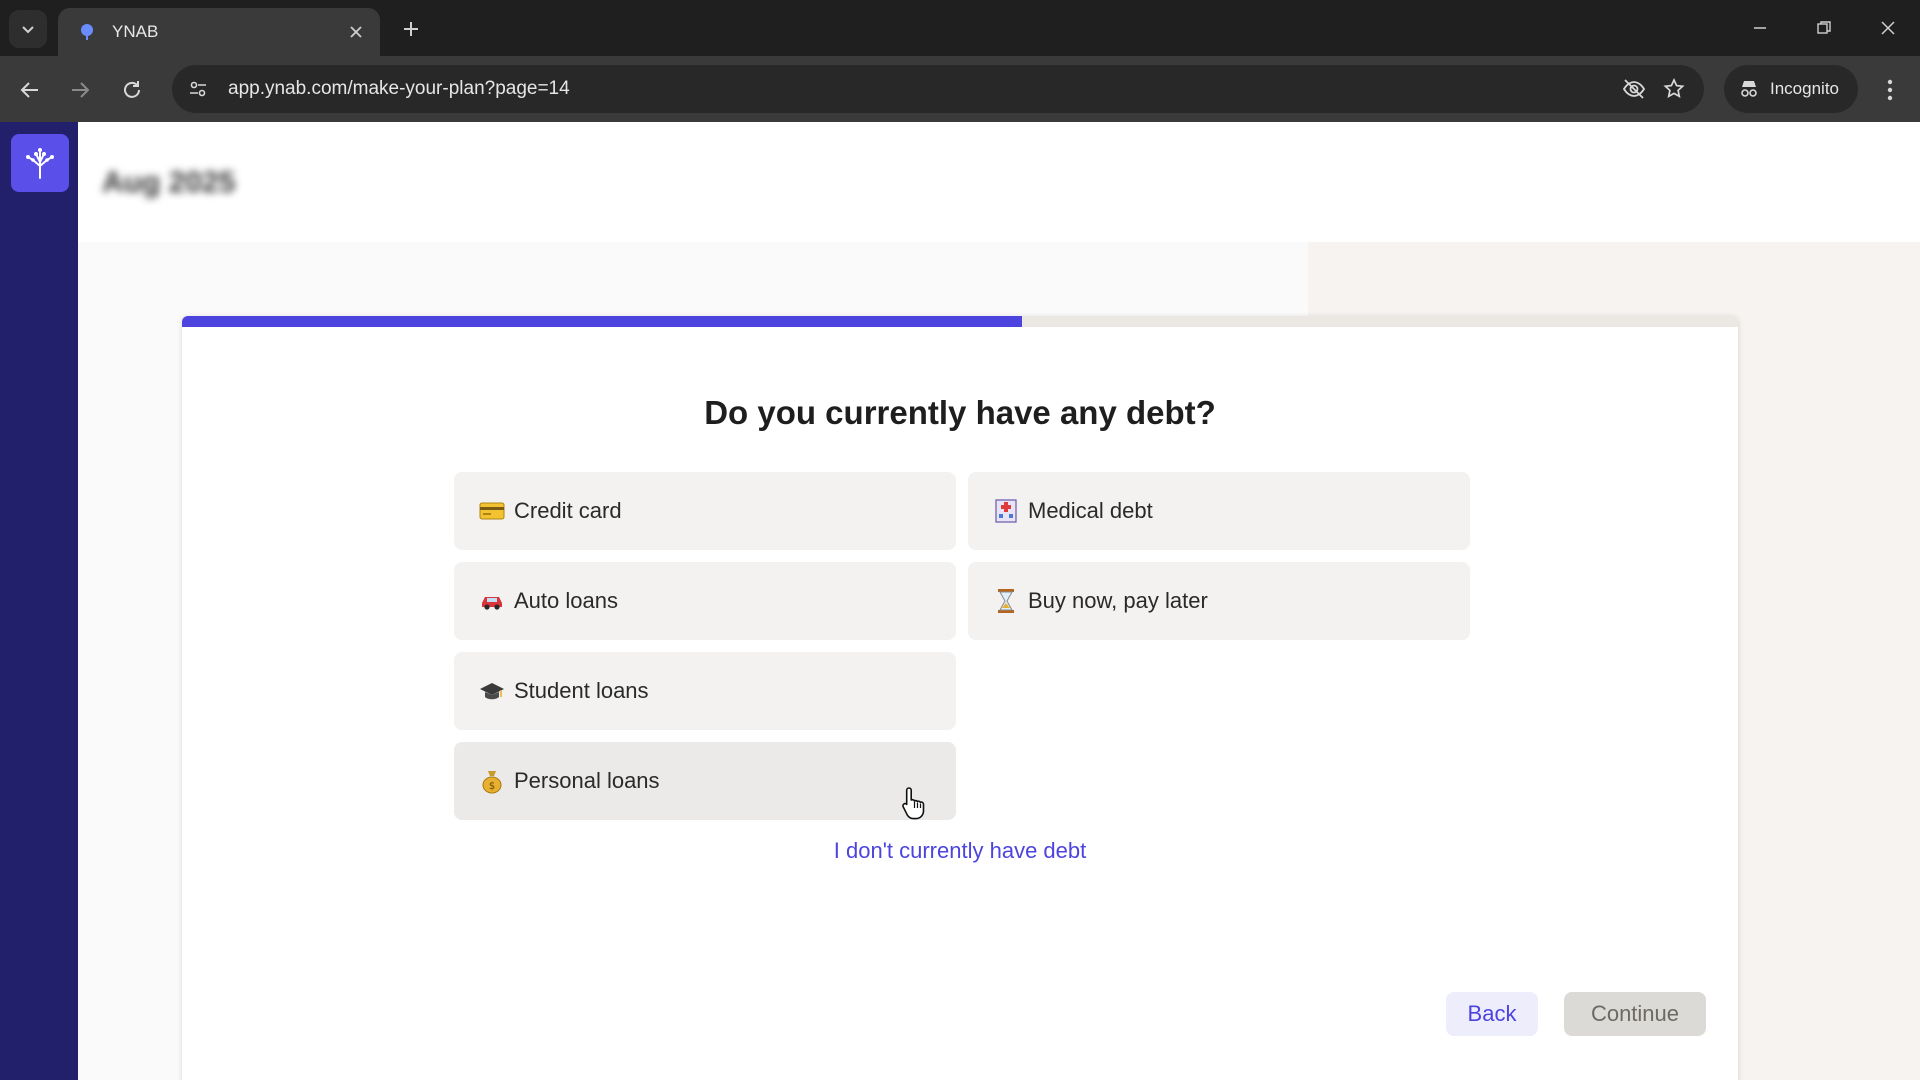  What do you see at coordinates (132, 90) in the screenshot?
I see `reload-icon` at bounding box center [132, 90].